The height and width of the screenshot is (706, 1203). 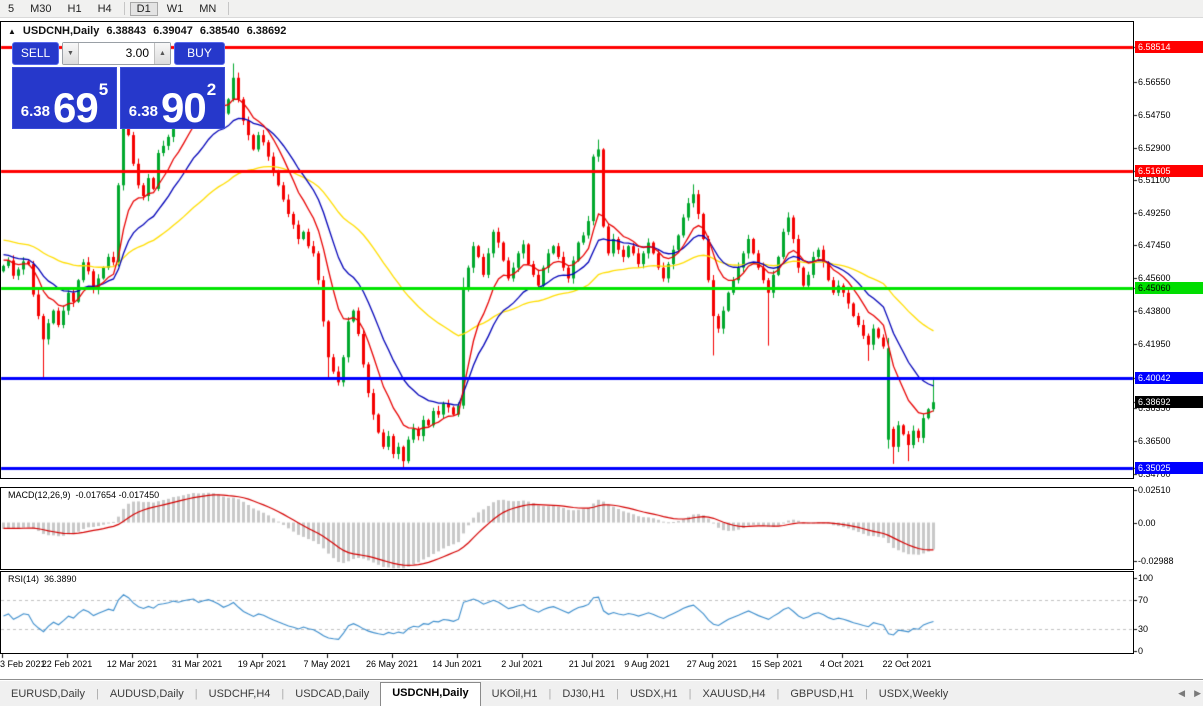 I want to click on date-tick-label: 2 Jul 2021, so click(x=522, y=664).